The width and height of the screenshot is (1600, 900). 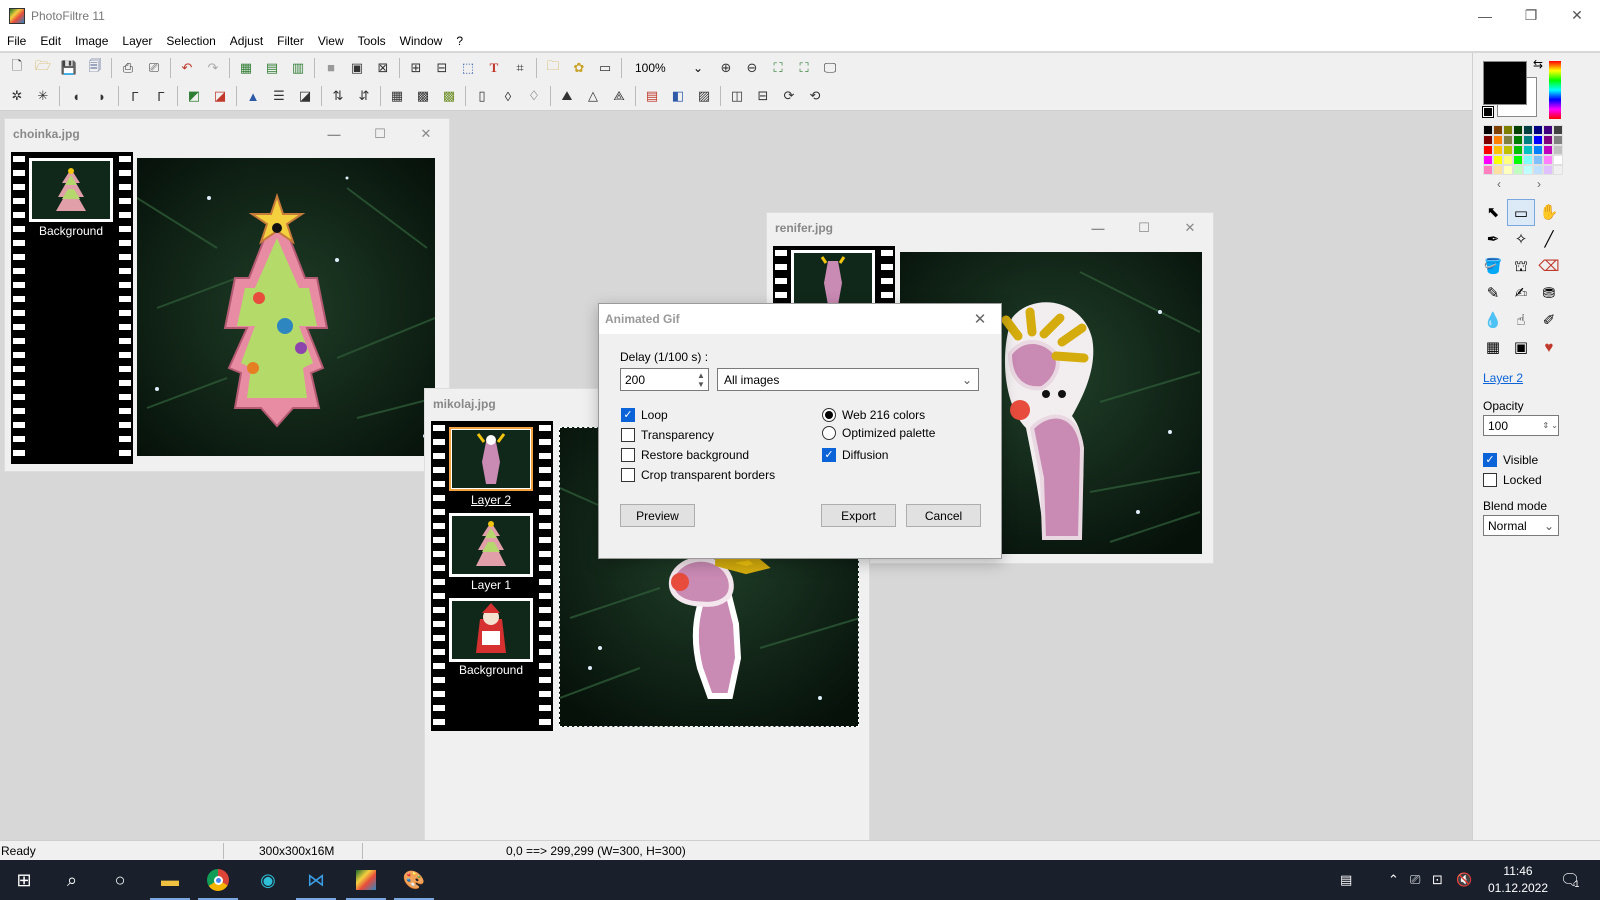 I want to click on menu-filter: Filter, so click(x=290, y=41).